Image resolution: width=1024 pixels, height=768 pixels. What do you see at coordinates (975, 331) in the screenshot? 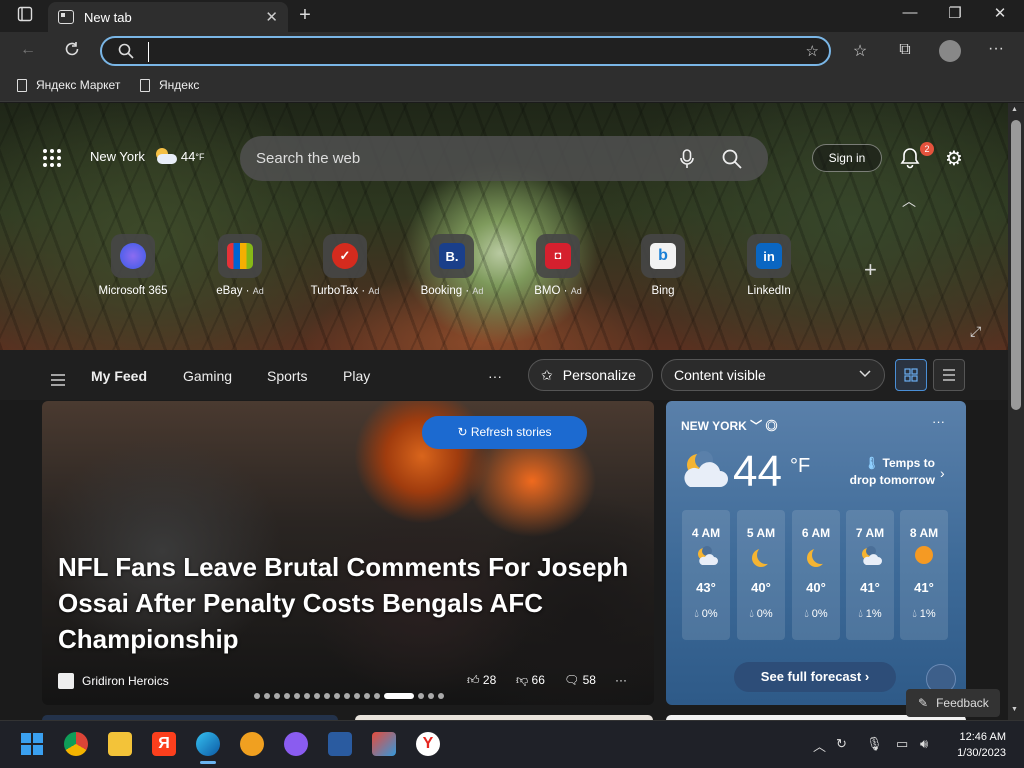
I see `expand-icon: ⤢` at bounding box center [975, 331].